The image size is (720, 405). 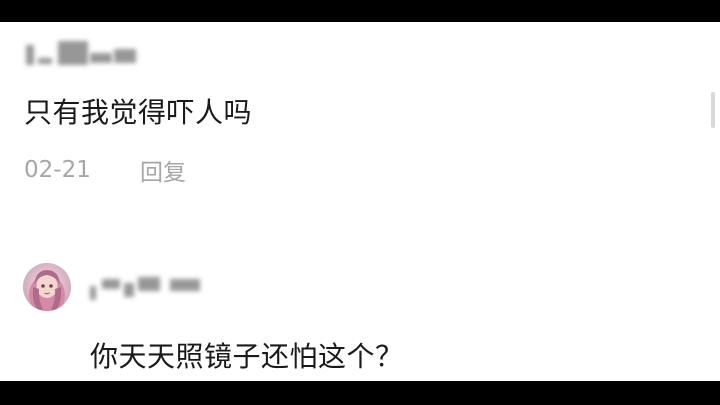 What do you see at coordinates (713, 110) in the screenshot?
I see `scrollbar` at bounding box center [713, 110].